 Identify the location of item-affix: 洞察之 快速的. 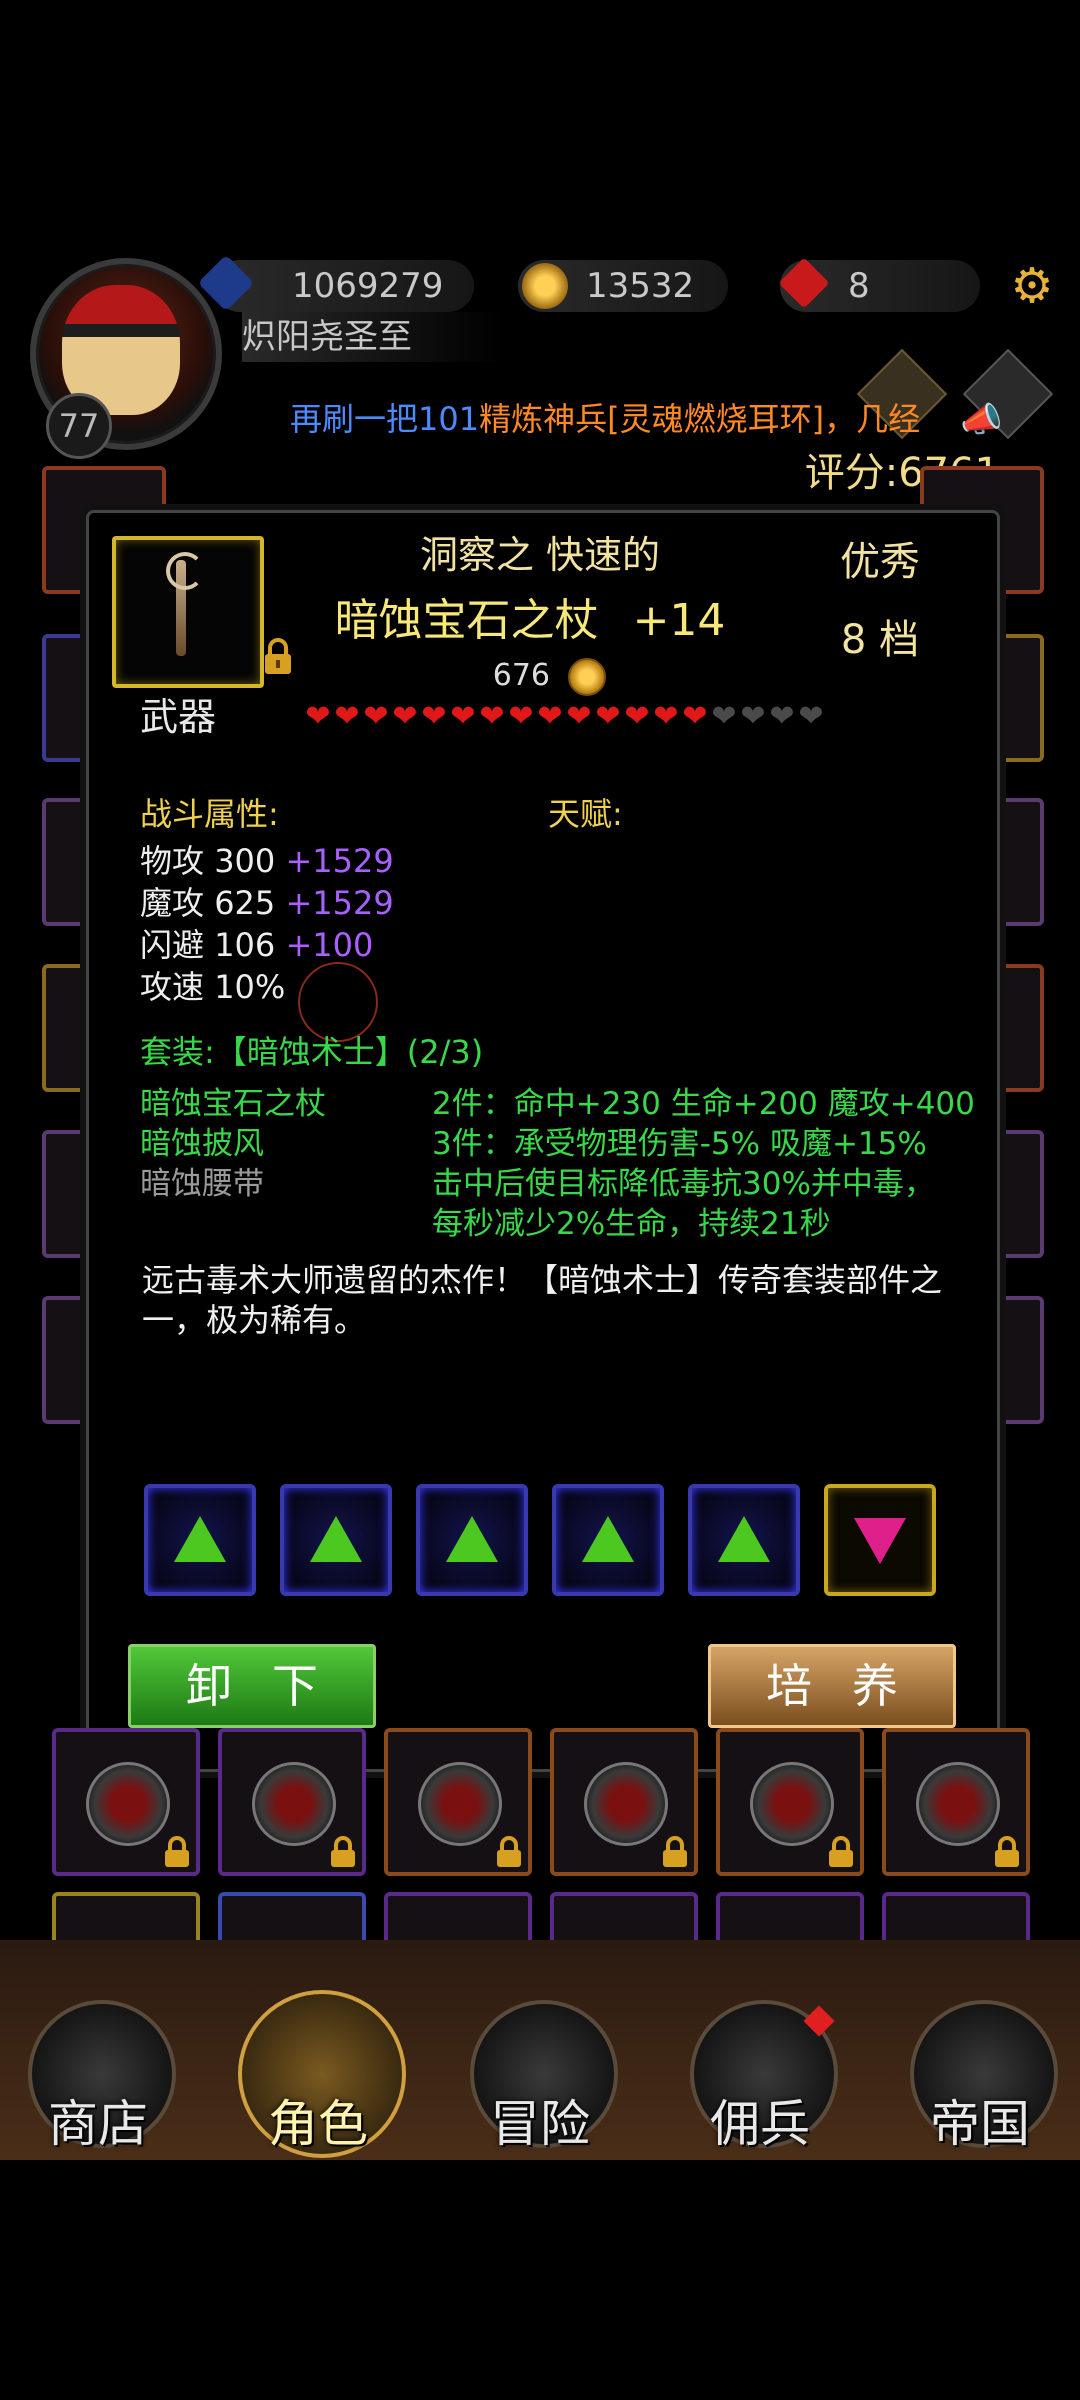
(540, 555).